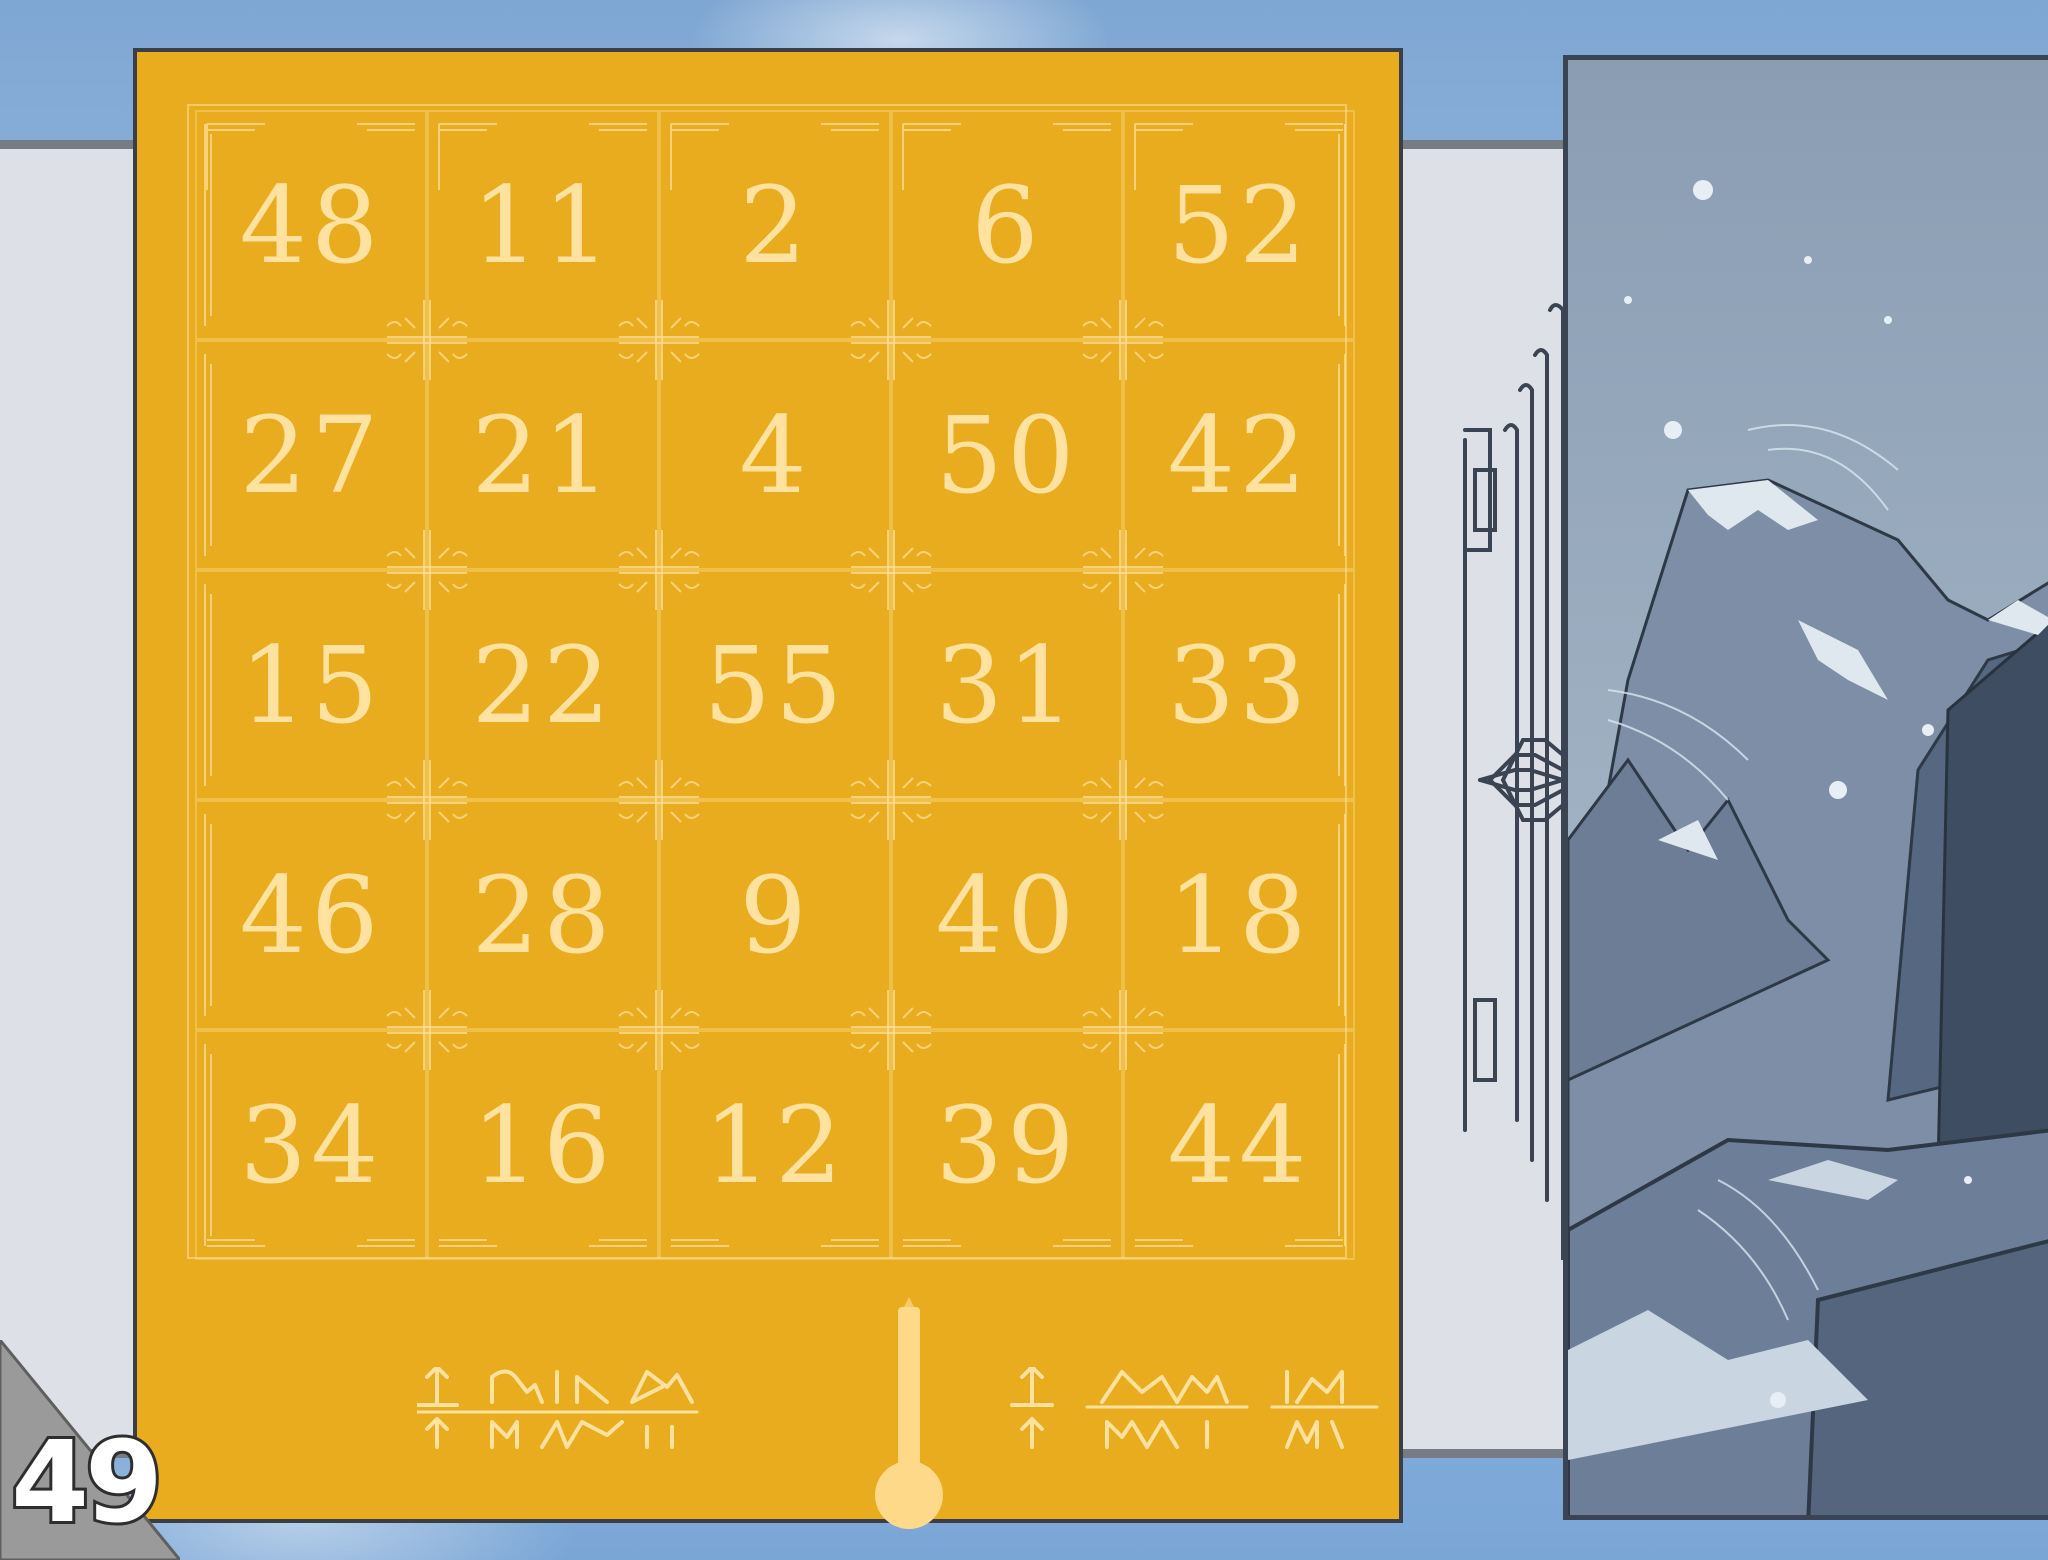 This screenshot has width=2048, height=1560. I want to click on grid-number: 48, so click(311, 225).